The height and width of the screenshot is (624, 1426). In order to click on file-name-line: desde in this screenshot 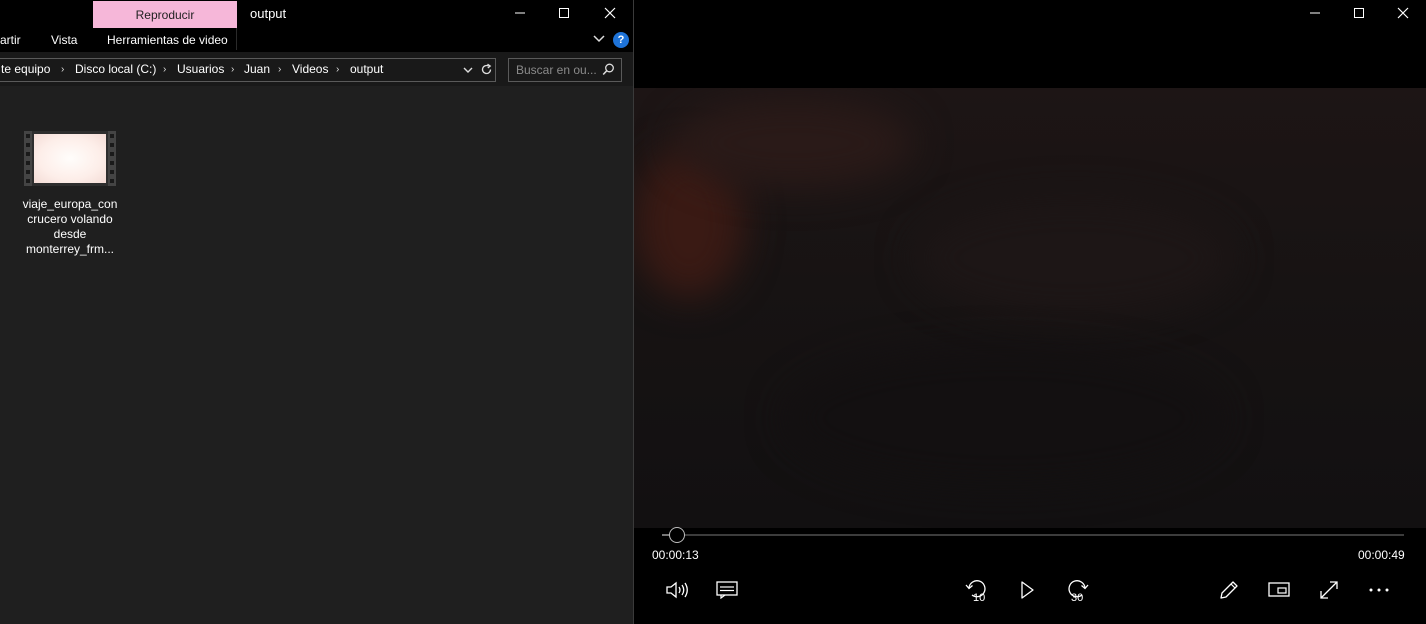, I will do `click(70, 234)`.